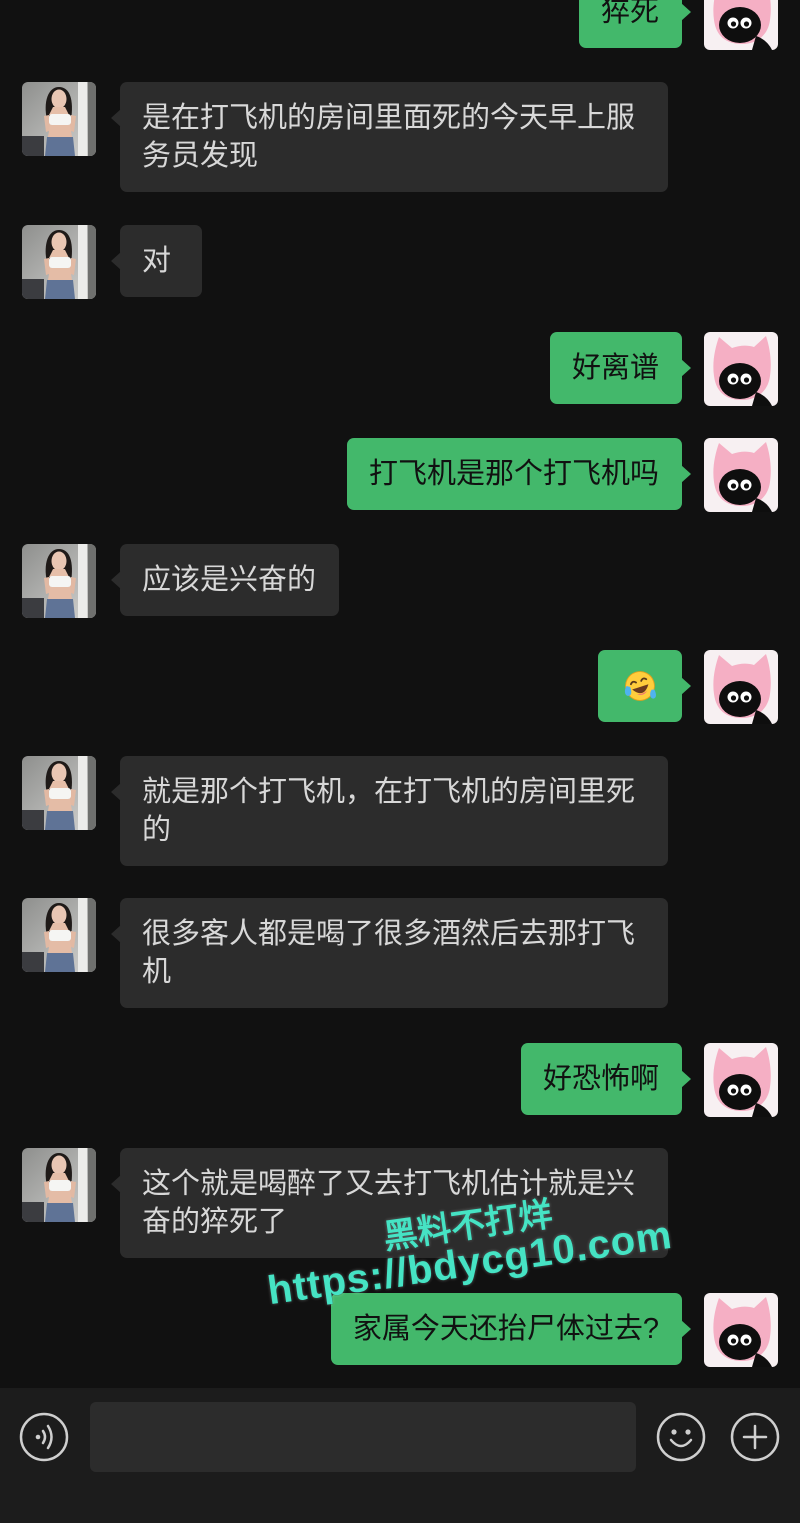  I want to click on message-text: 打飞机是那个打飞机吗, so click(513, 474).